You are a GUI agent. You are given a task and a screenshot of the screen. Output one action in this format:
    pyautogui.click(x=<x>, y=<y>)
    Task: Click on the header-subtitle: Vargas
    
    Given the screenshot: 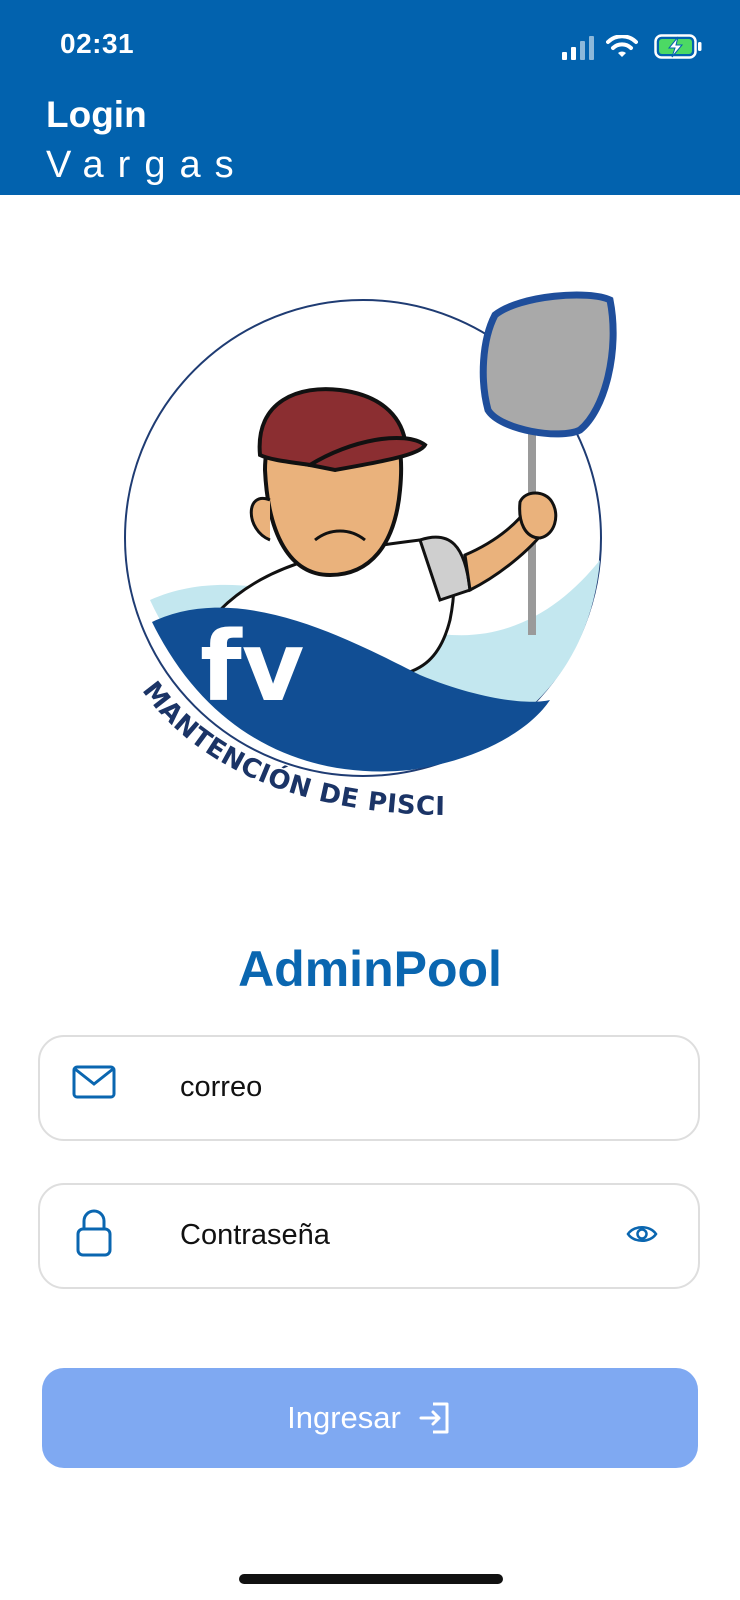 What is the action you would take?
    pyautogui.click(x=147, y=165)
    